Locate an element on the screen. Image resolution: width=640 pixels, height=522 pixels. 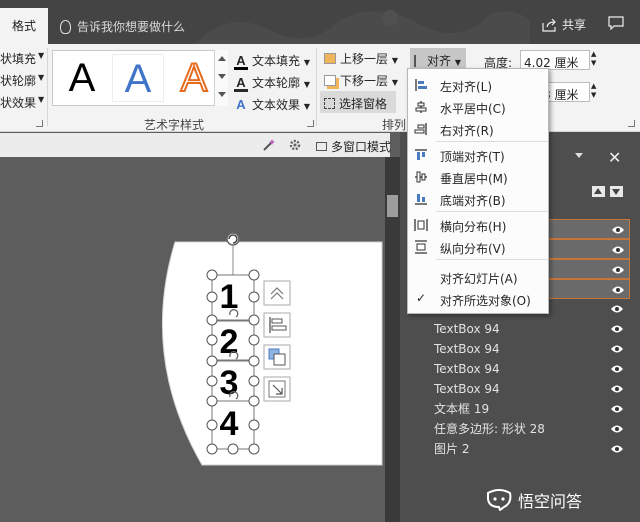
menu-item-label: 对齐幻灯片(A) is located at coordinates (479, 279).